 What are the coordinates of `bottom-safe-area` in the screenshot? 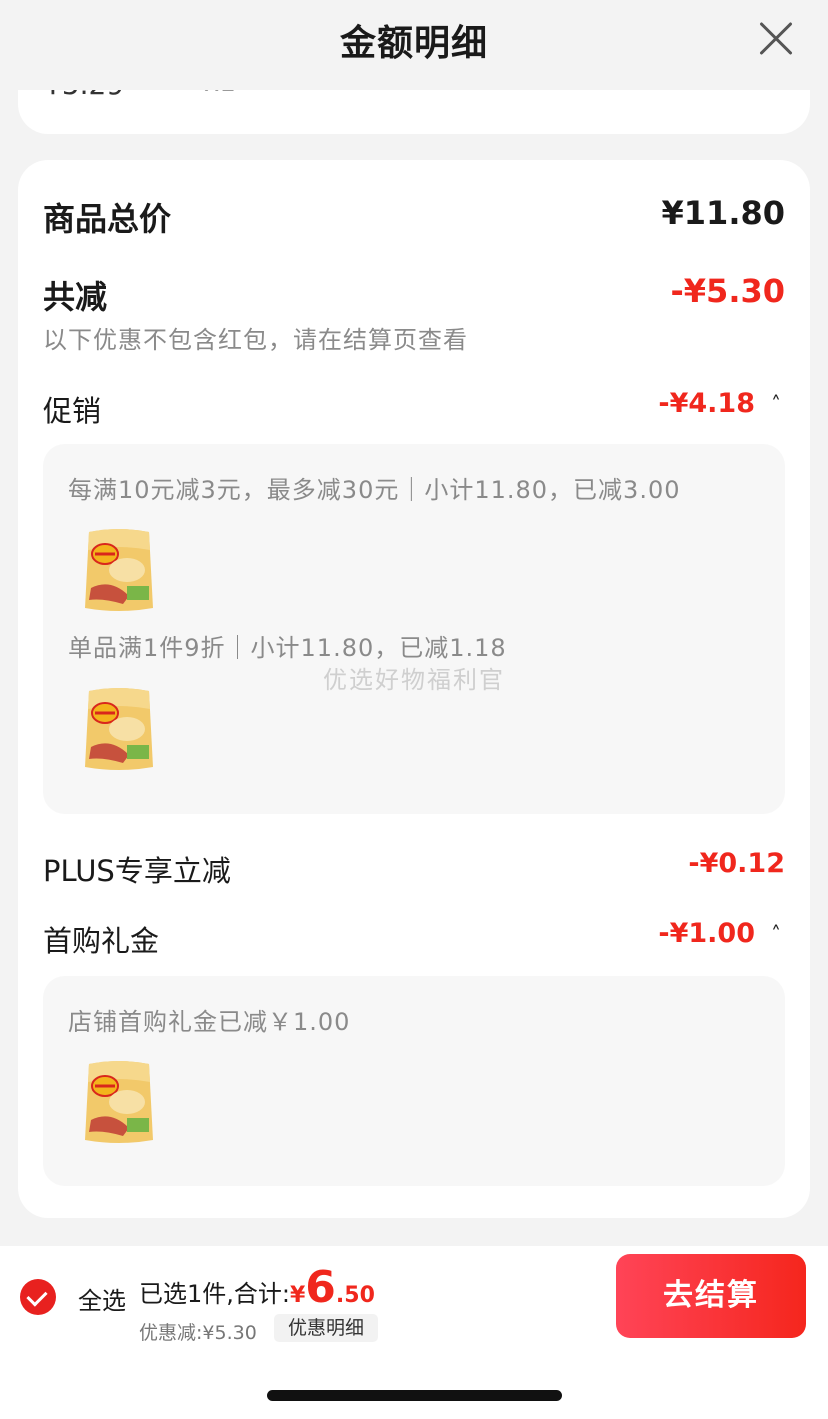 It's located at (414, 1382).